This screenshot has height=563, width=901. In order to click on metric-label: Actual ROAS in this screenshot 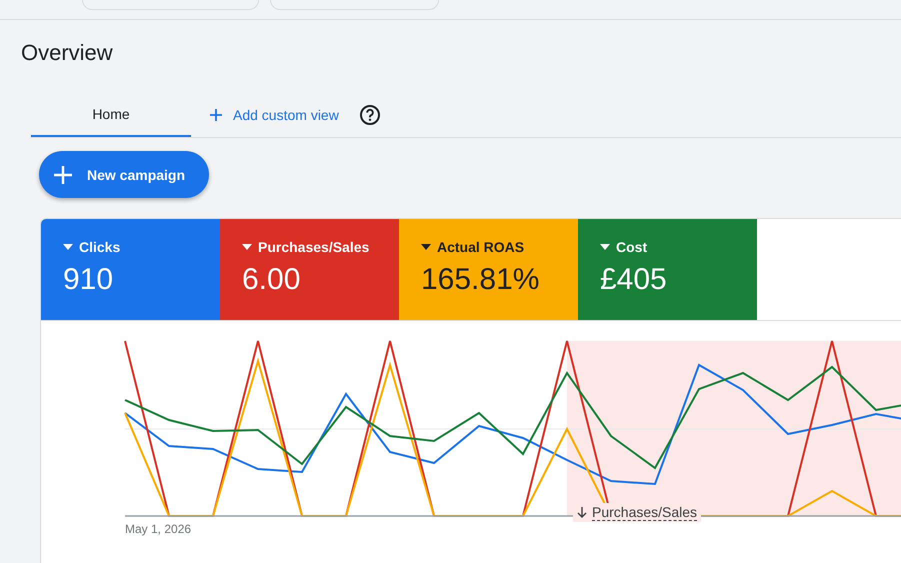, I will do `click(480, 247)`.